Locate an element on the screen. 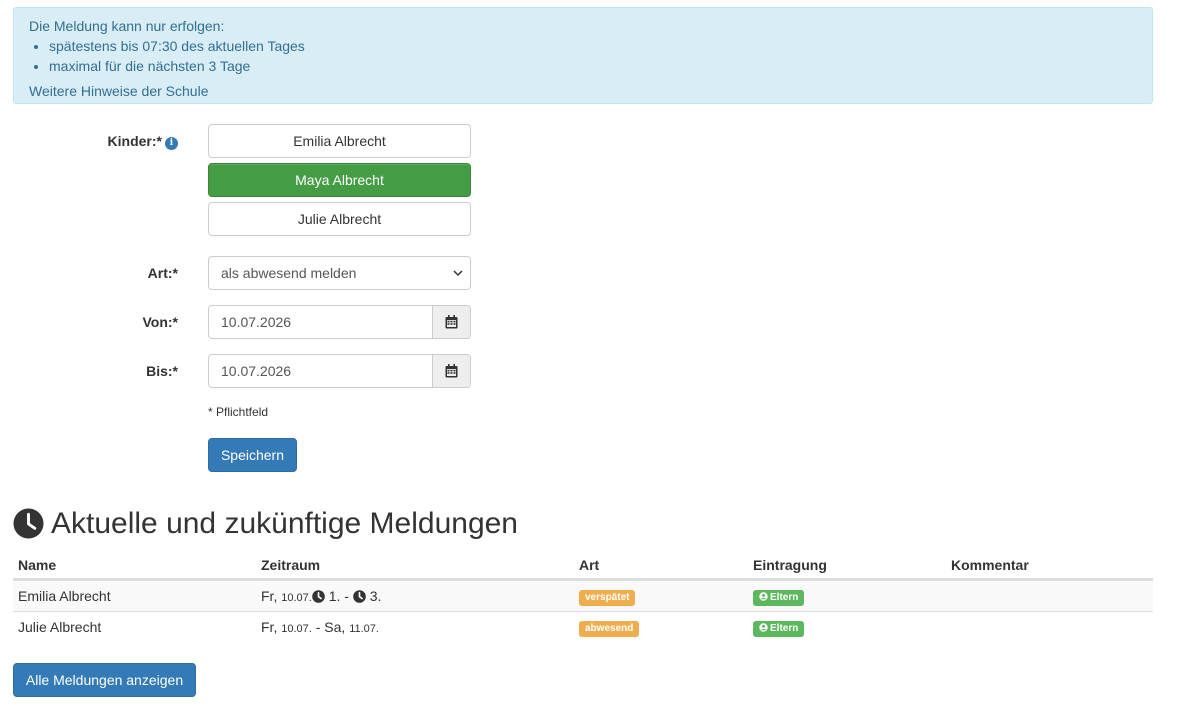 Image resolution: width=1184 pixels, height=718 pixels. children-label: Kinder:* i is located at coordinates (93, 141).